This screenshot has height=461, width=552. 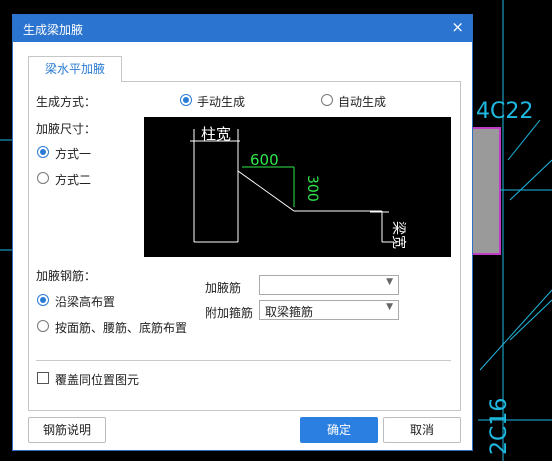 What do you see at coordinates (43, 326) in the screenshot?
I see `rebar-opt2-radio` at bounding box center [43, 326].